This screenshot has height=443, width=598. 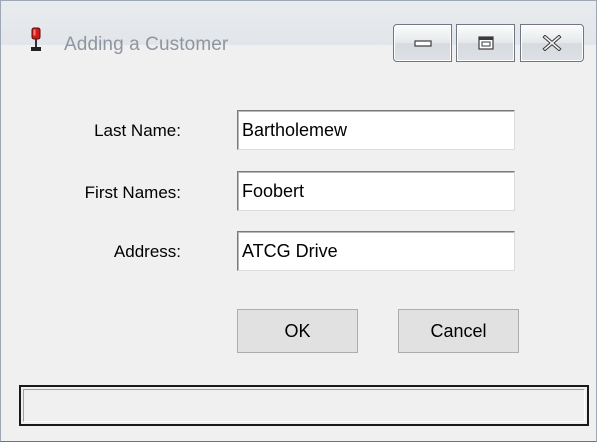 I want to click on app-icon, so click(x=36, y=40).